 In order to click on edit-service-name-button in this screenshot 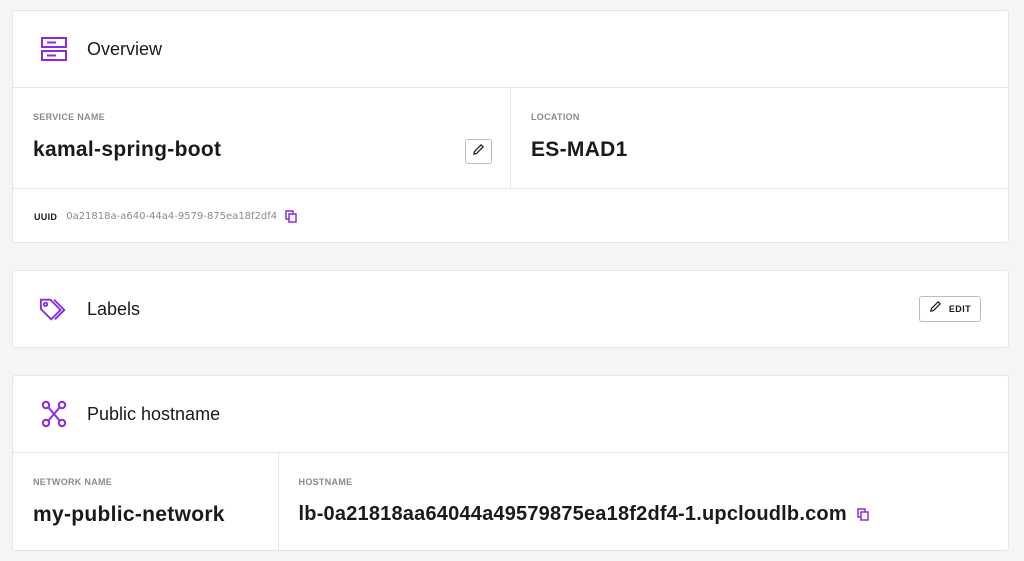, I will do `click(478, 151)`.